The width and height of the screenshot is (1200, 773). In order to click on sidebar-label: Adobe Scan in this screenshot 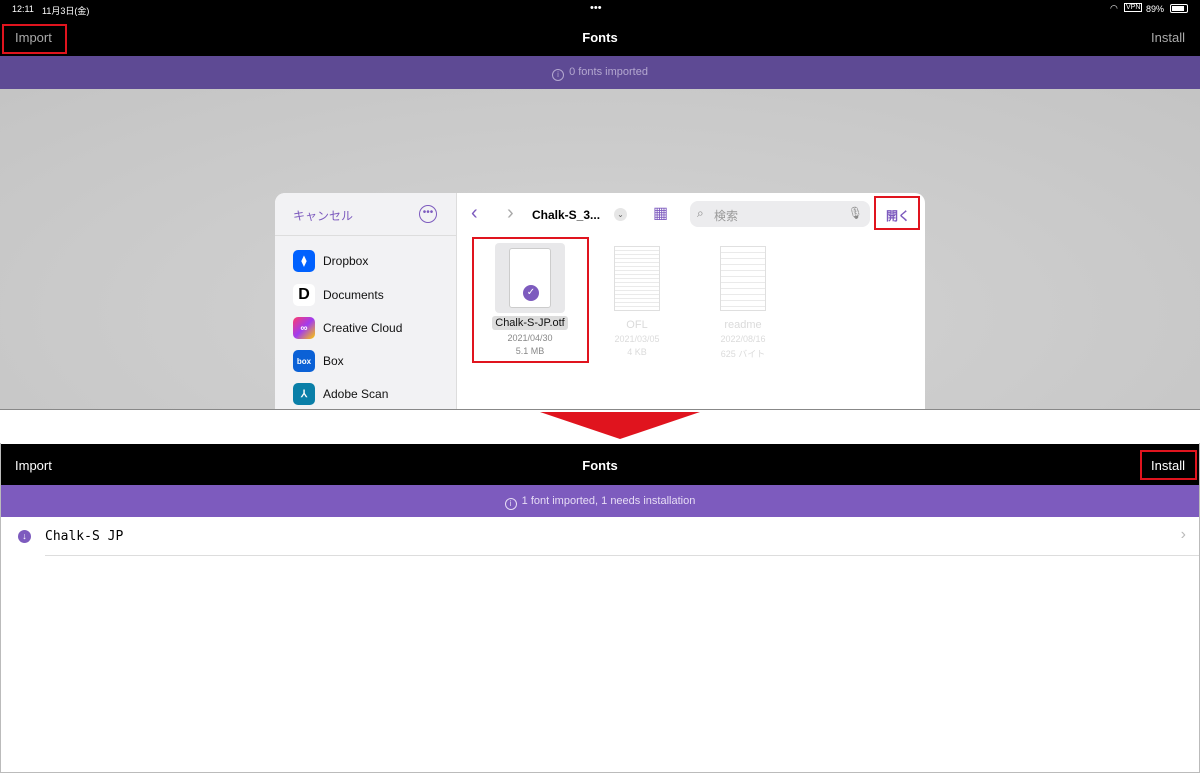, I will do `click(356, 394)`.